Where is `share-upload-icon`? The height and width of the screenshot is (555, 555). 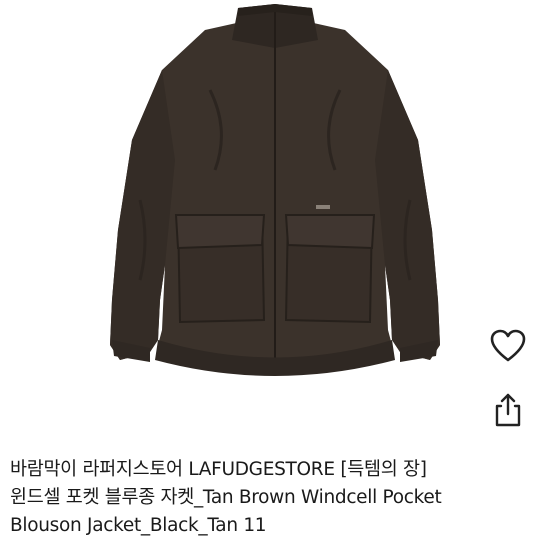
share-upload-icon is located at coordinates (508, 410).